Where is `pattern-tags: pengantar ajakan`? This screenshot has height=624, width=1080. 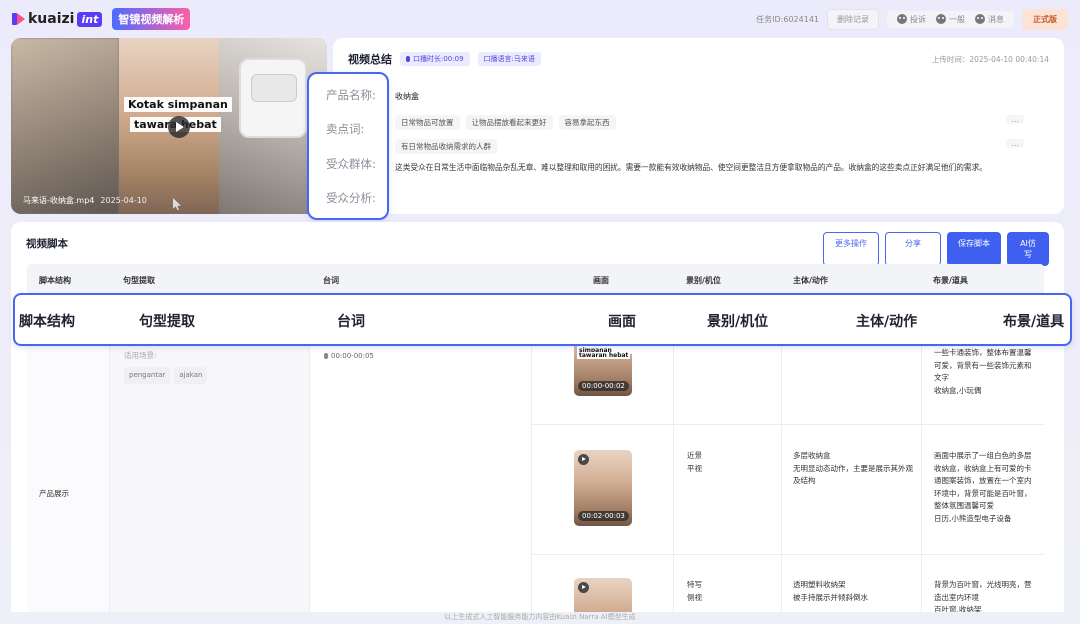
pattern-tags: pengantar ajakan is located at coordinates (167, 375).